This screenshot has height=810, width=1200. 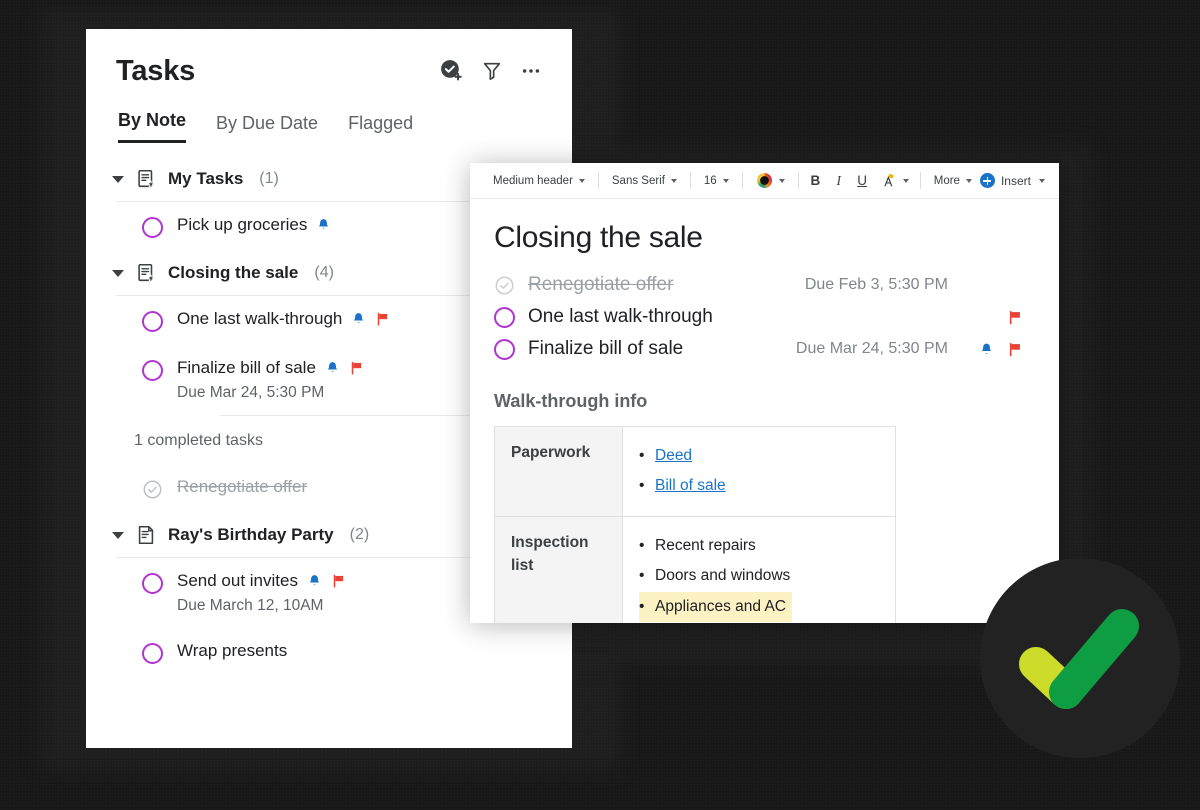 What do you see at coordinates (760, 456) in the screenshot?
I see `list-item: Deed` at bounding box center [760, 456].